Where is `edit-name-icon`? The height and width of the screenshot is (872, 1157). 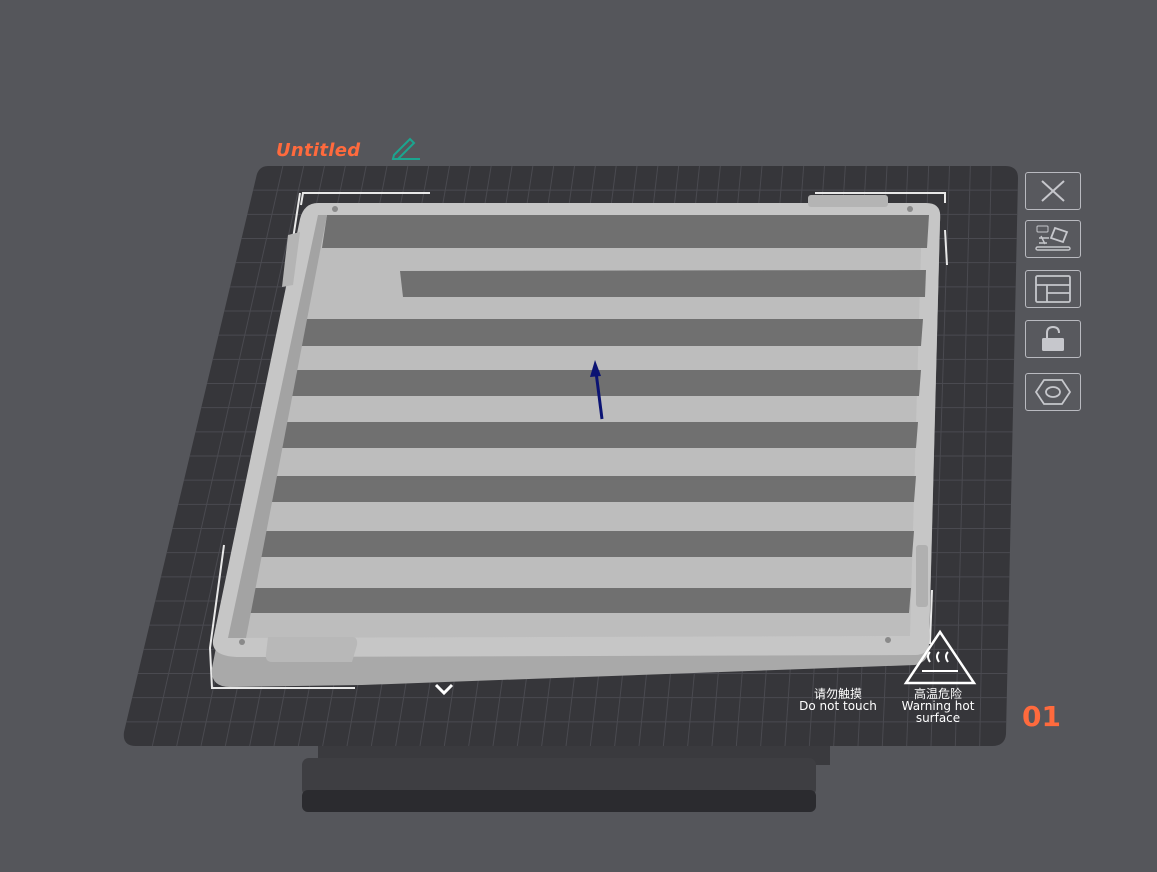 edit-name-icon is located at coordinates (406, 149).